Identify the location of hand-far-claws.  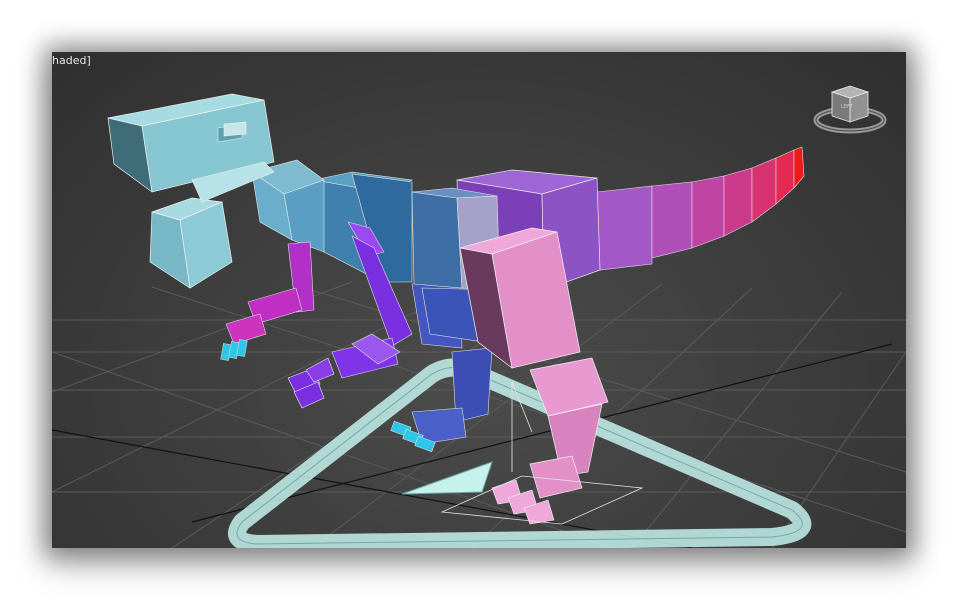
(234, 350).